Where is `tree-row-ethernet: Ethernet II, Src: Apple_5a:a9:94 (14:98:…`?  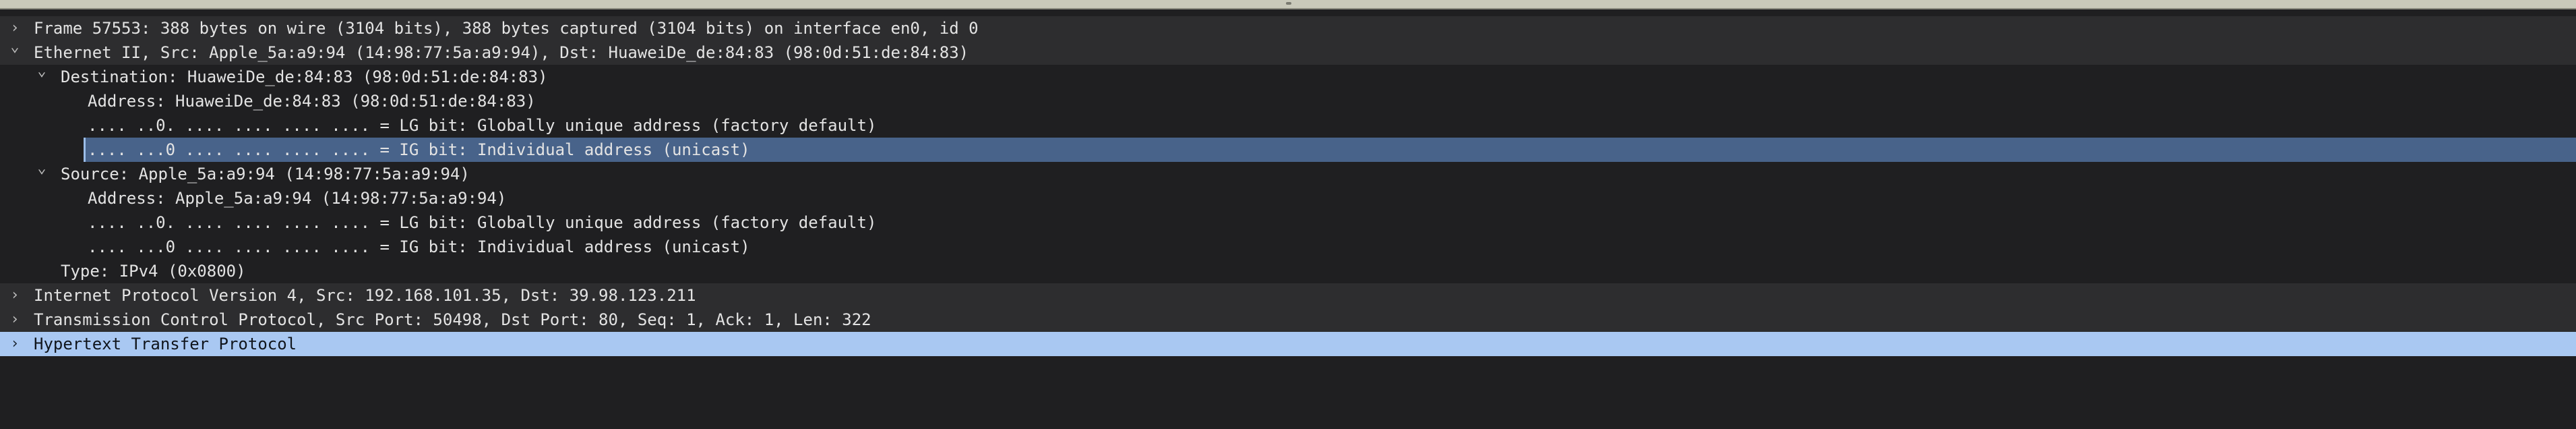
tree-row-ethernet: Ethernet II, Src: Apple_5a:a9:94 (14:98:… is located at coordinates (1288, 52).